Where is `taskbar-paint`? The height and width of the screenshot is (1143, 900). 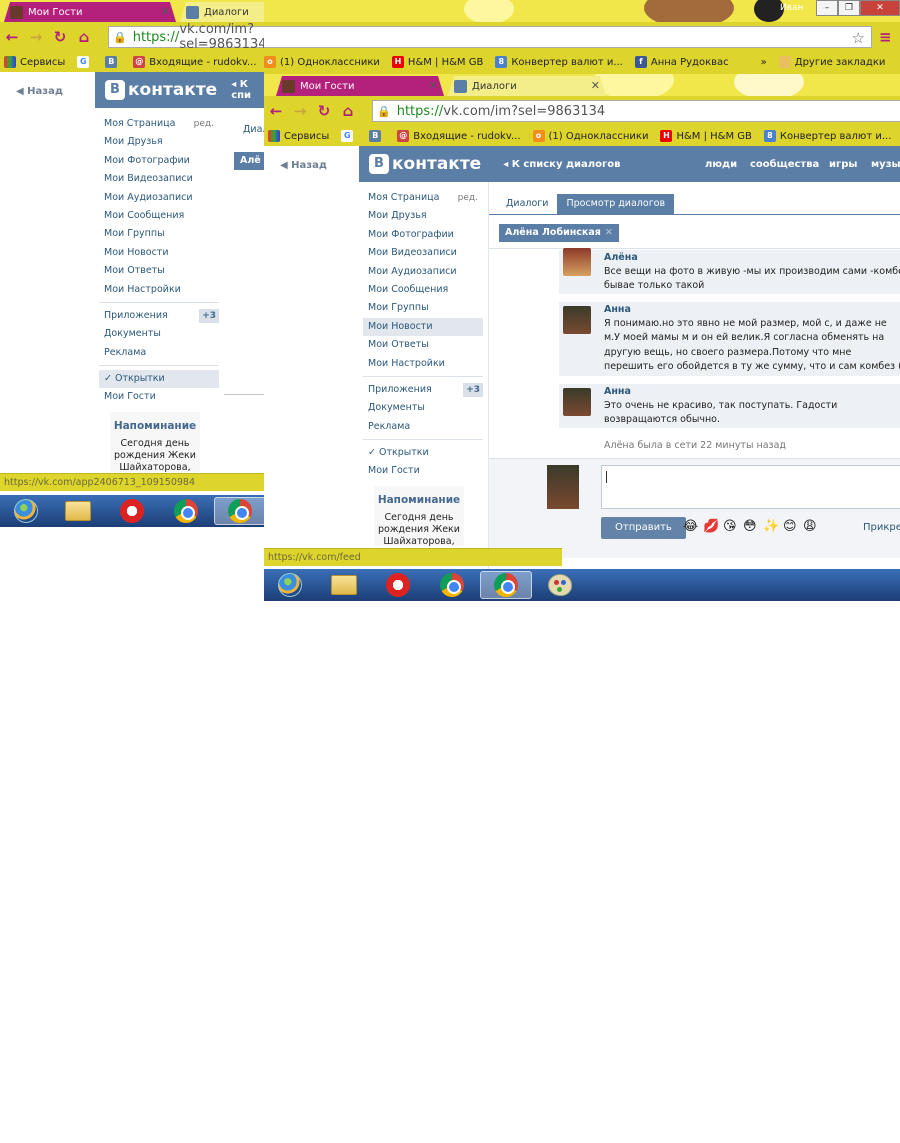
taskbar-paint is located at coordinates (560, 585).